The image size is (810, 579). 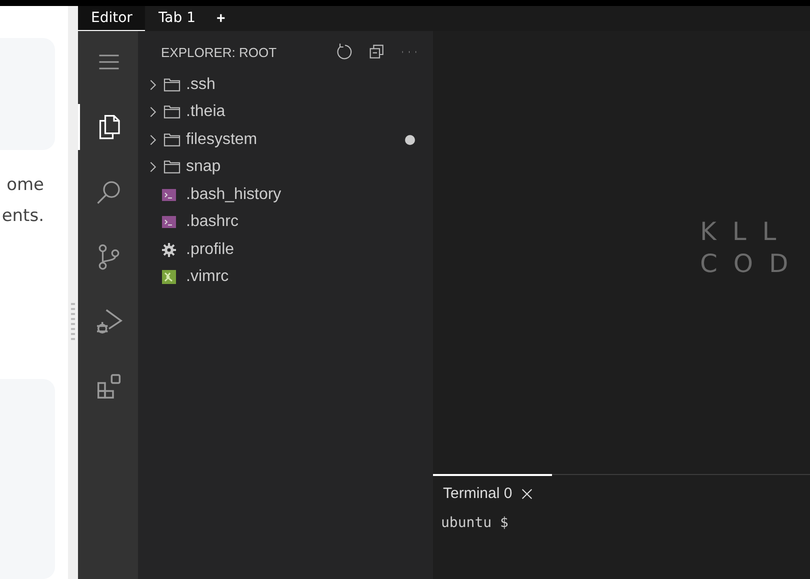 I want to click on tree-item: .bash_history, so click(x=285, y=194).